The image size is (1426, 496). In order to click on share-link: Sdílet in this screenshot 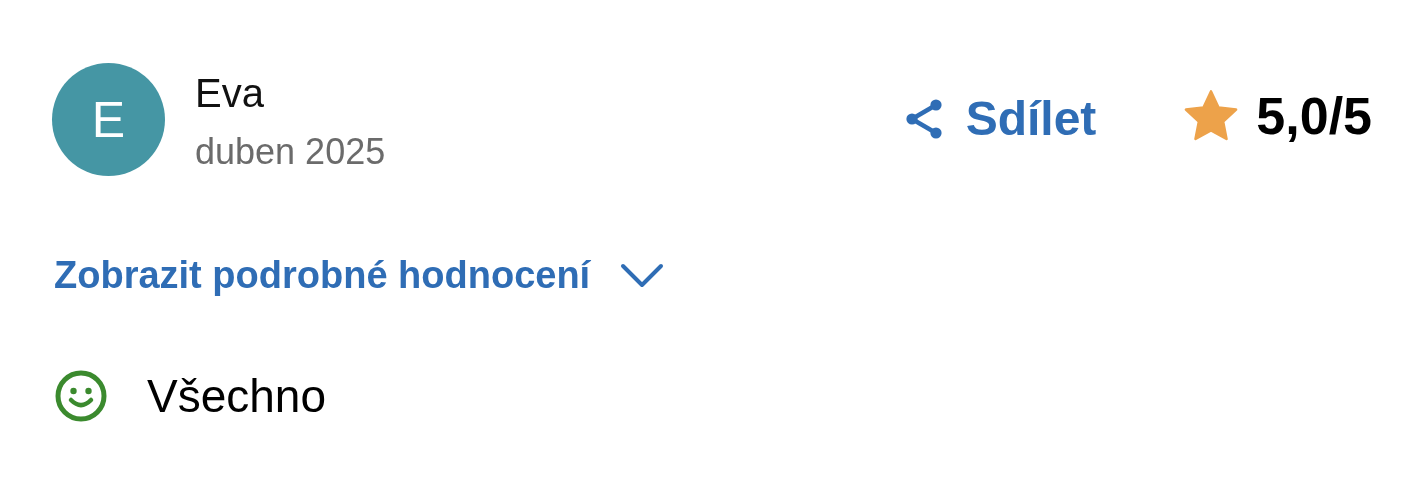, I will do `click(998, 118)`.